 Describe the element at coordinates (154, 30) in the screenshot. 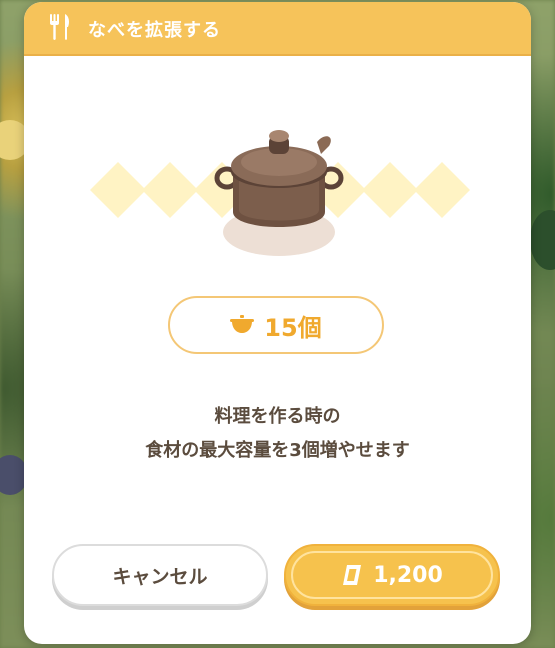

I see `dialog-title: なべを拡張する` at that location.